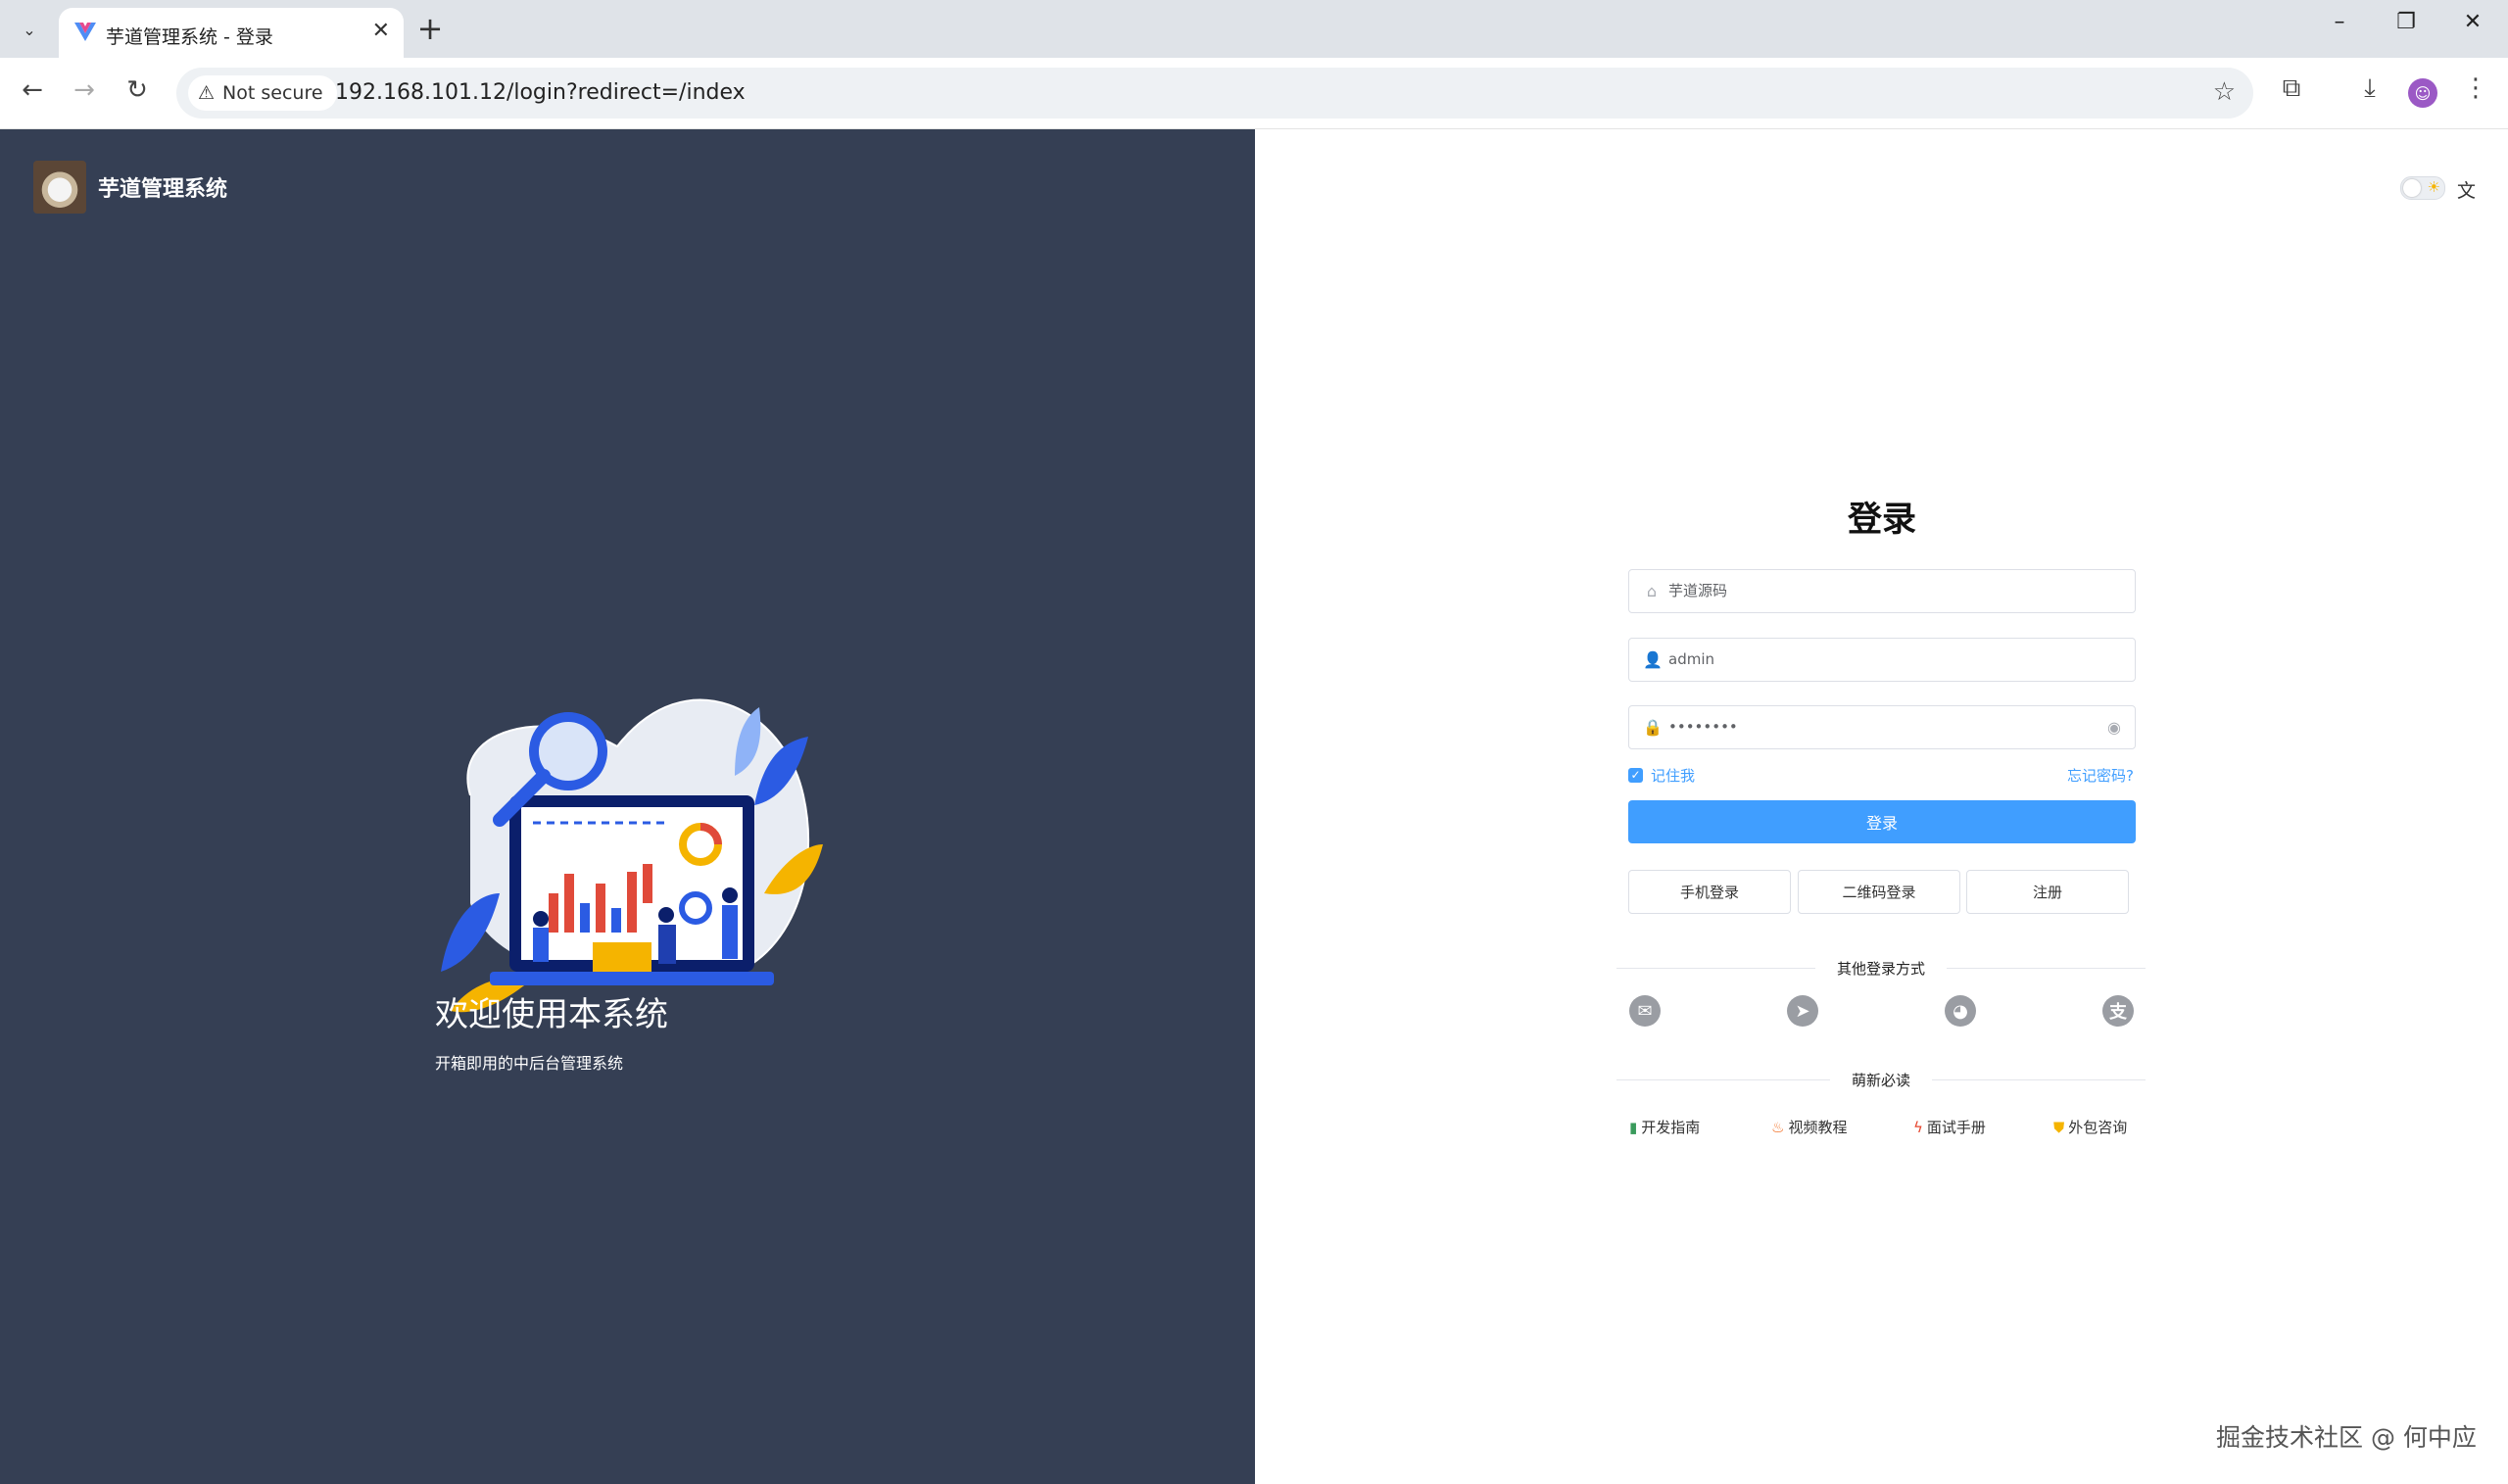  Describe the element at coordinates (2433, 187) in the screenshot. I see `sun-icon: ☀` at that location.